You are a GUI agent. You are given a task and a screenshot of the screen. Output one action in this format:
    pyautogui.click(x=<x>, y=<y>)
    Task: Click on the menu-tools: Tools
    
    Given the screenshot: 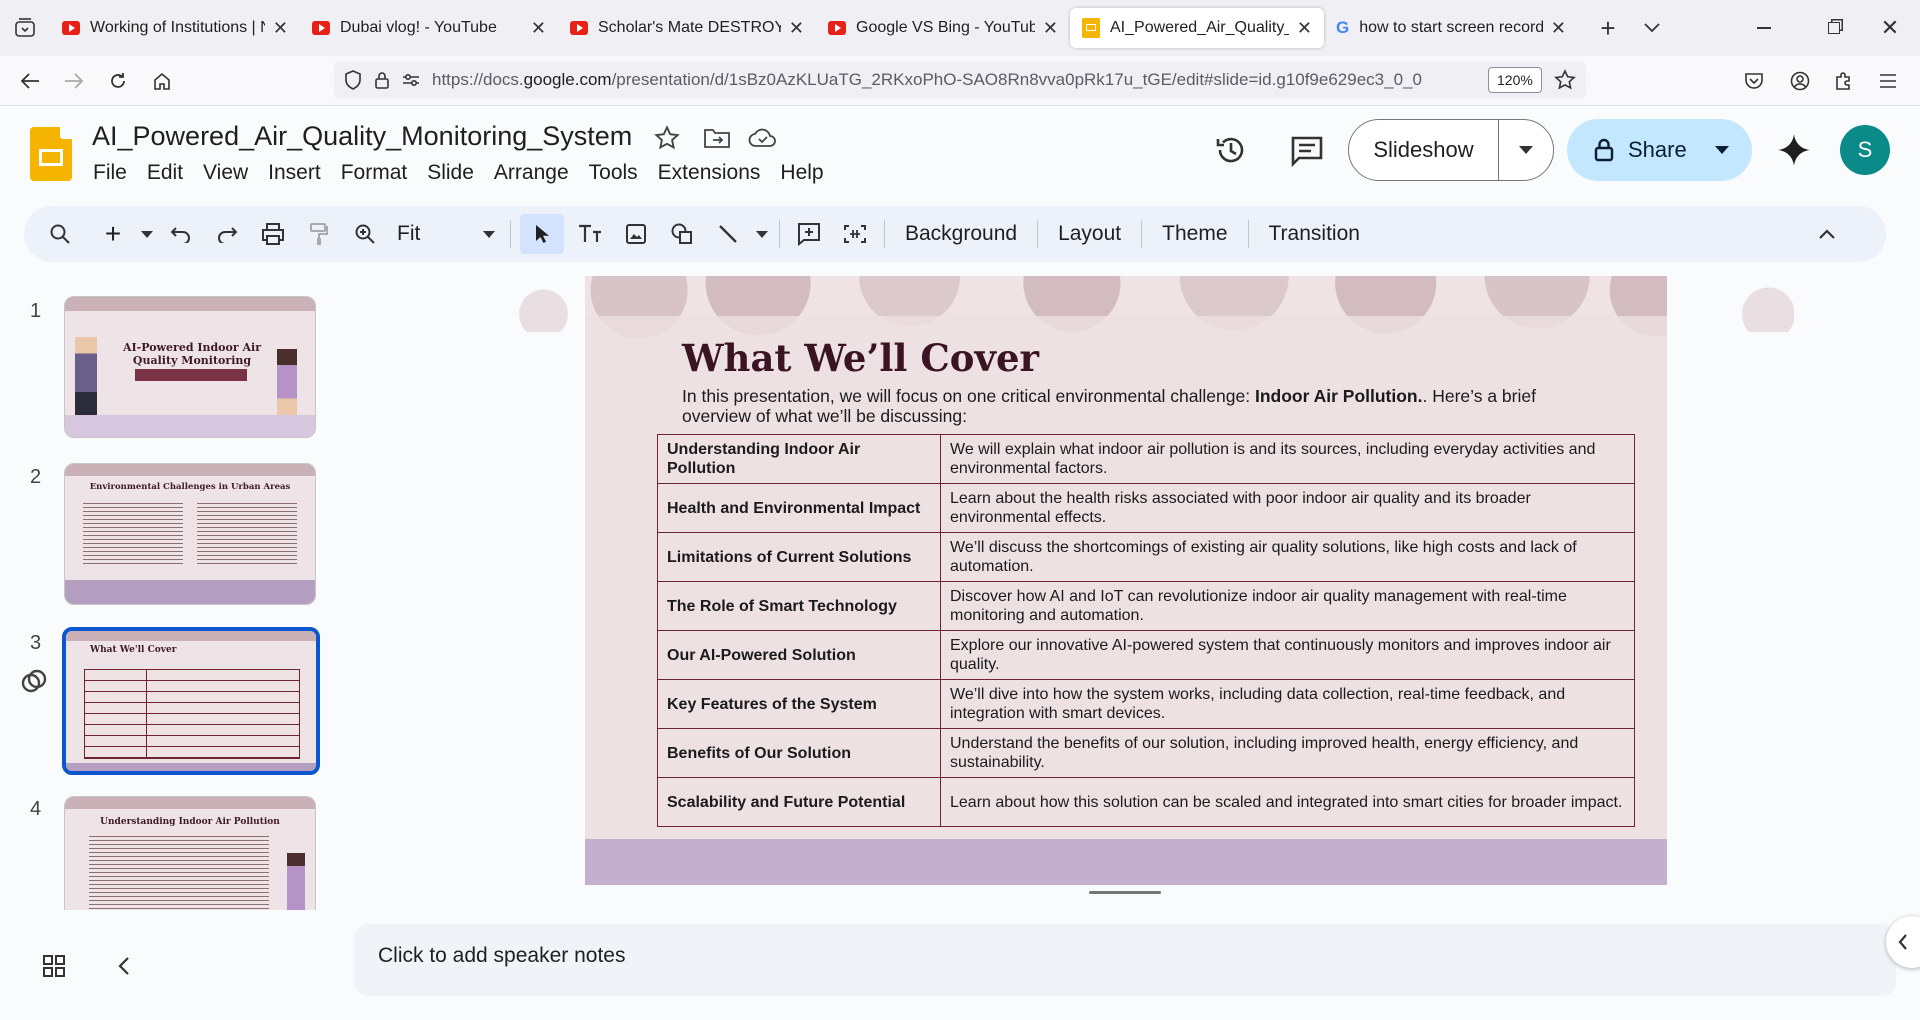 What is the action you would take?
    pyautogui.click(x=613, y=173)
    